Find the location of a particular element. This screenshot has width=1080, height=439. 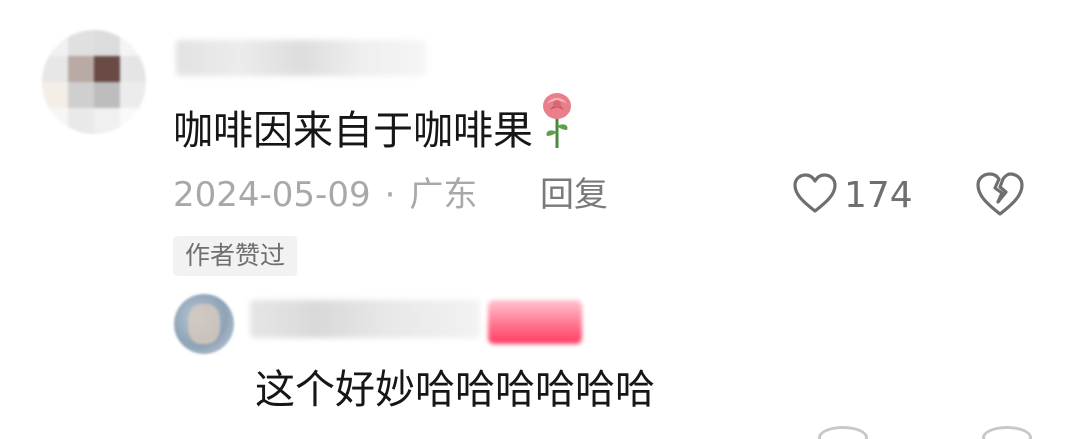

reply-username-blurred is located at coordinates (365, 319).